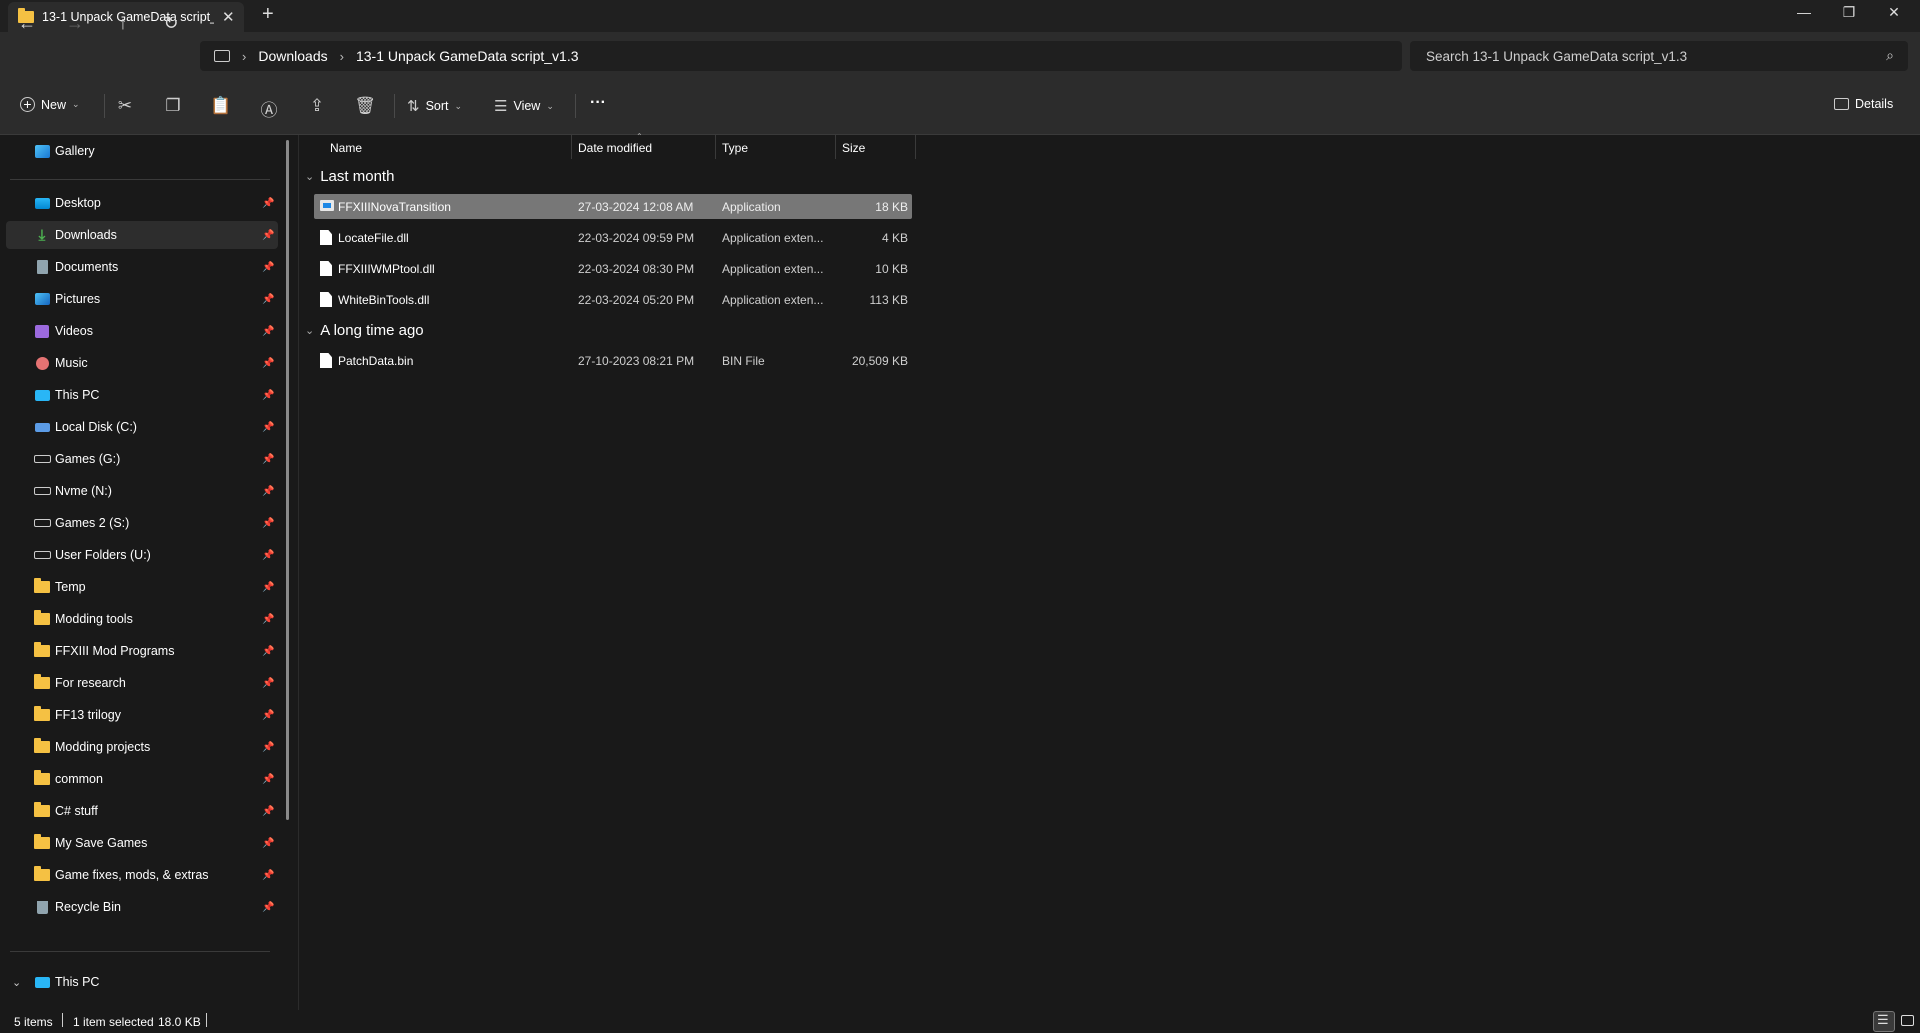 The image size is (1920, 1033). Describe the element at coordinates (27, 23) in the screenshot. I see `back-arrow-icon: ←` at that location.